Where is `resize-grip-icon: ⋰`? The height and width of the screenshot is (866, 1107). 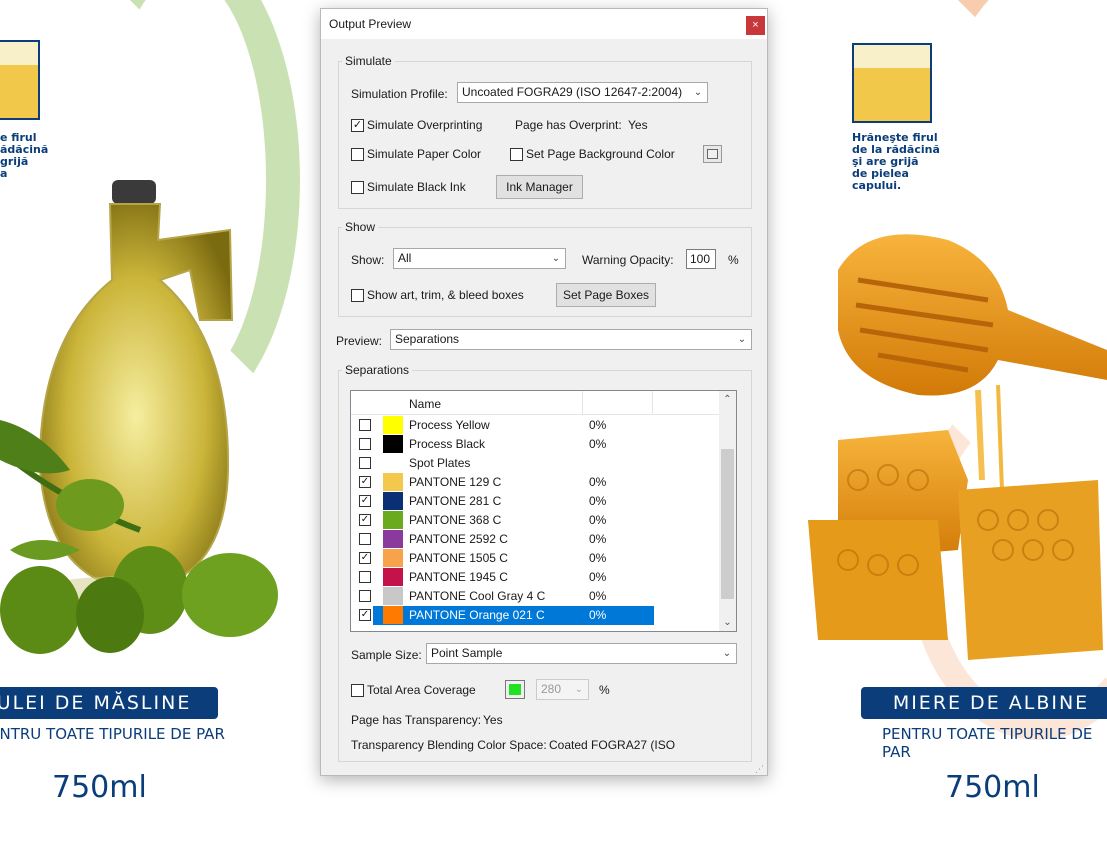 resize-grip-icon: ⋰ is located at coordinates (760, 769).